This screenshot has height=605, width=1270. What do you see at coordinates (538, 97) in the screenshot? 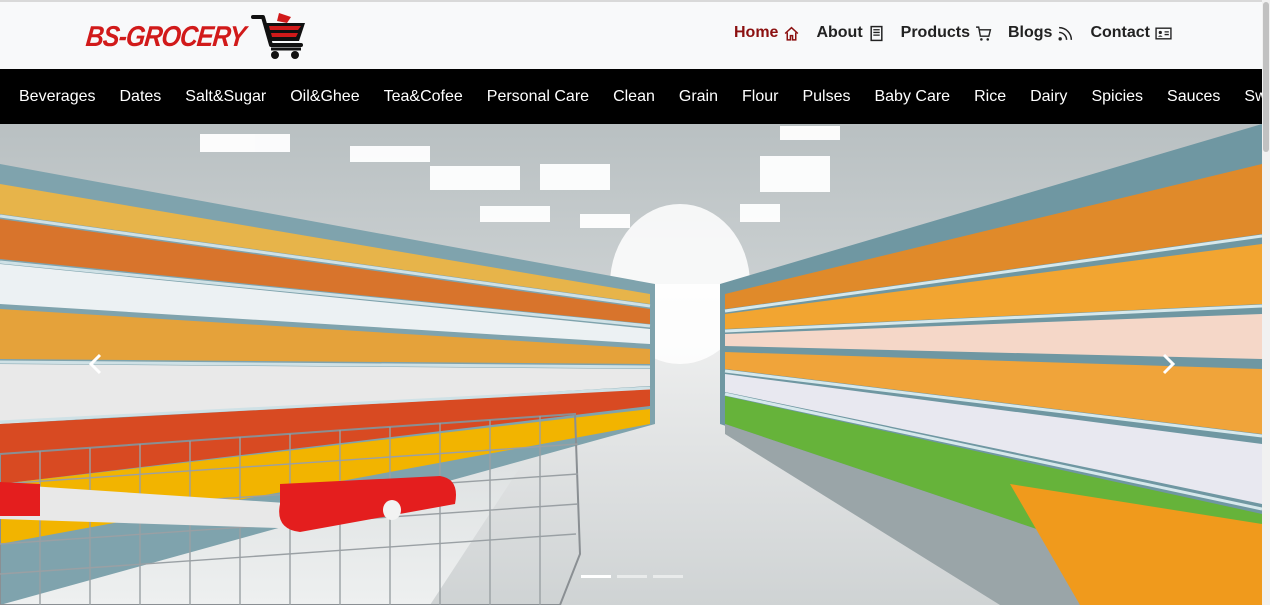
I see `category-personal-care: Personal Care` at bounding box center [538, 97].